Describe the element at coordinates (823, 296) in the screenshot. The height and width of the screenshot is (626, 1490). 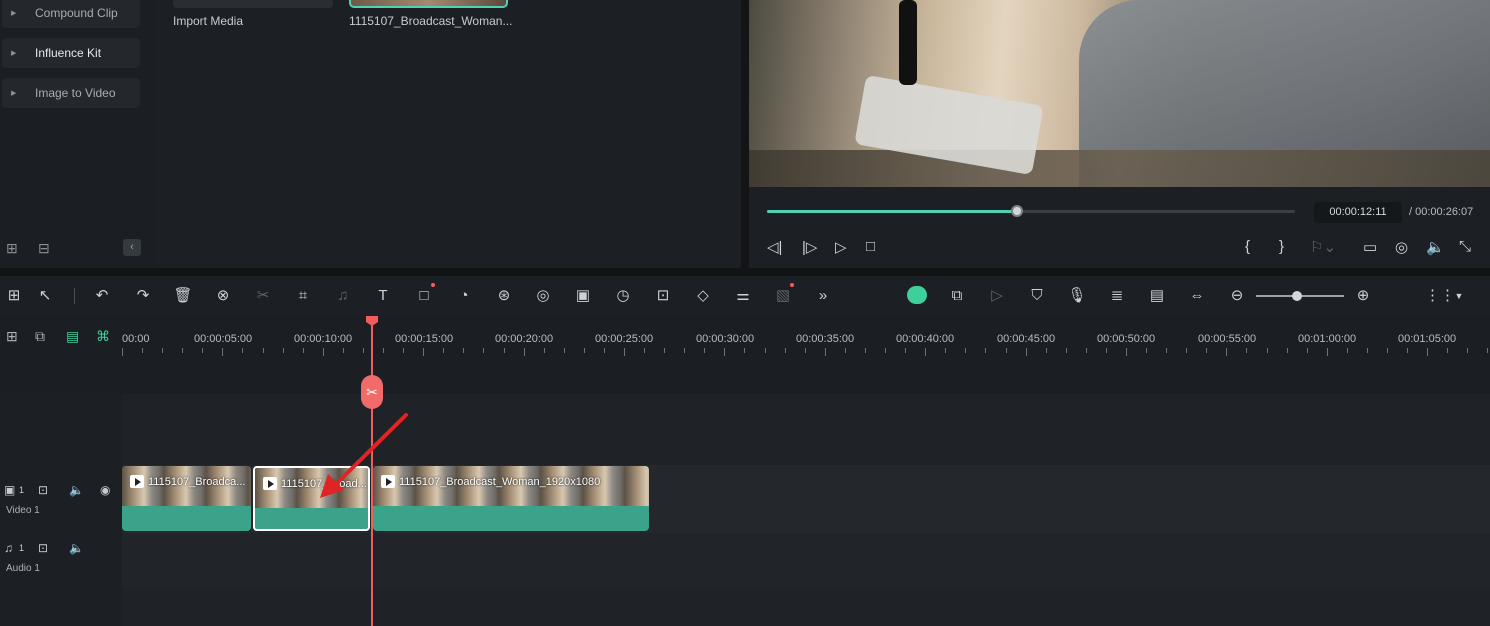
I see `more-tools-icon: »` at that location.